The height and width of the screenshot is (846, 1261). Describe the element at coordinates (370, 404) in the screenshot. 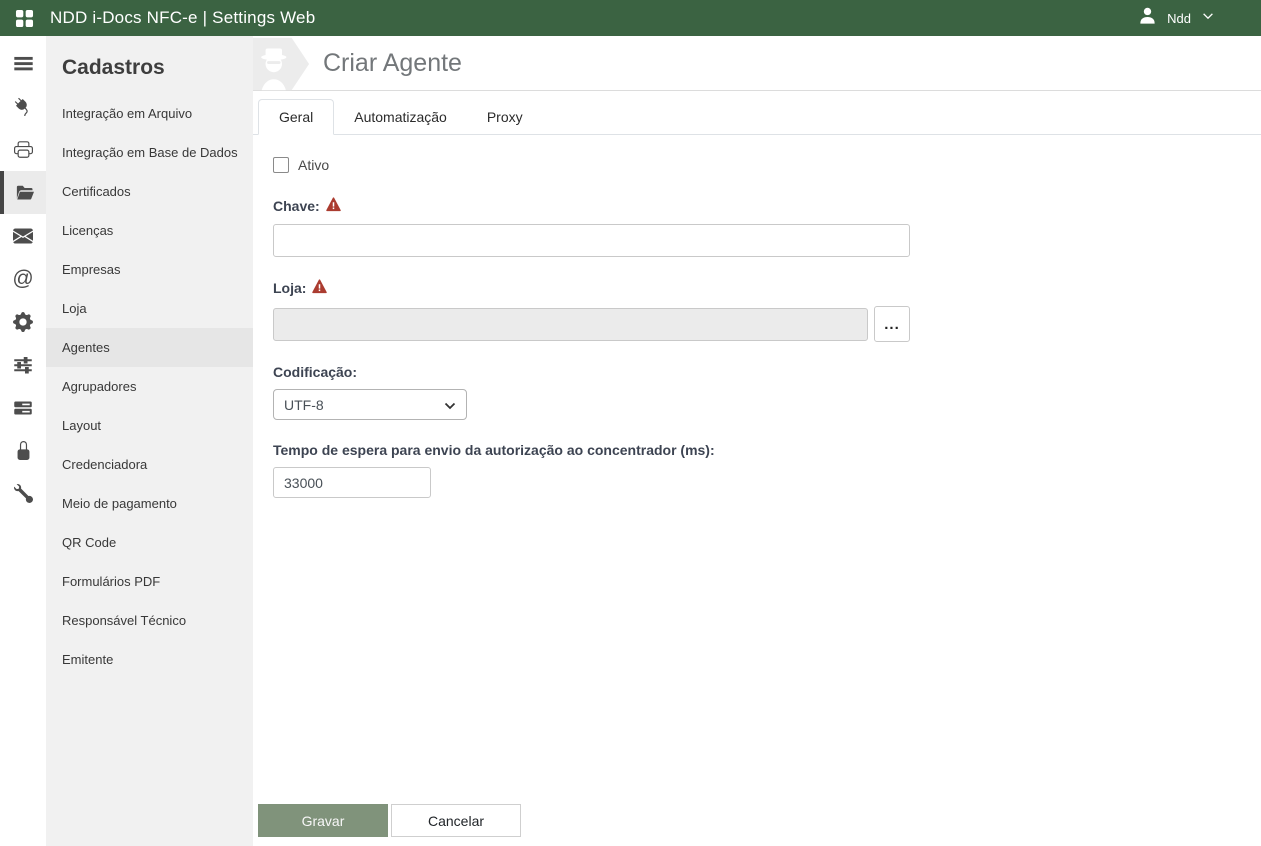

I see `codificacao-select: UTF-8` at that location.